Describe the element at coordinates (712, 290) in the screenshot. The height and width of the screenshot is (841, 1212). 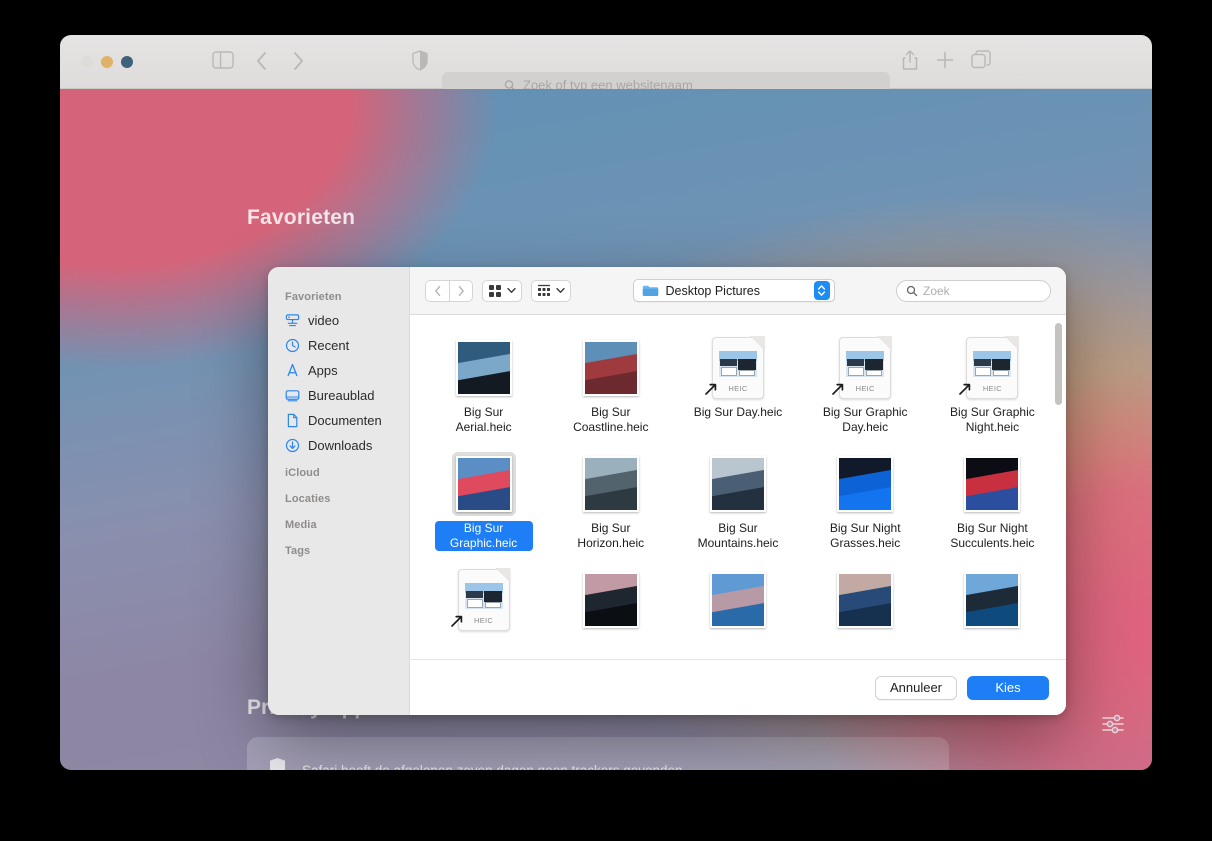
I see `path-popup-label: Desktop Pictures` at that location.